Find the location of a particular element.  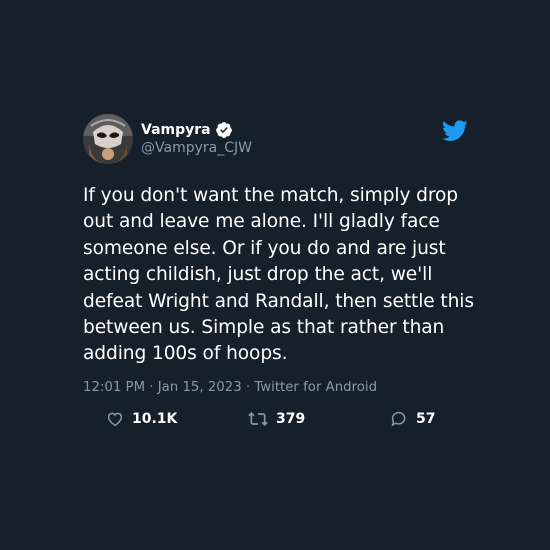

tweet-actions: 10.1K 379 57 is located at coordinates (275, 421).